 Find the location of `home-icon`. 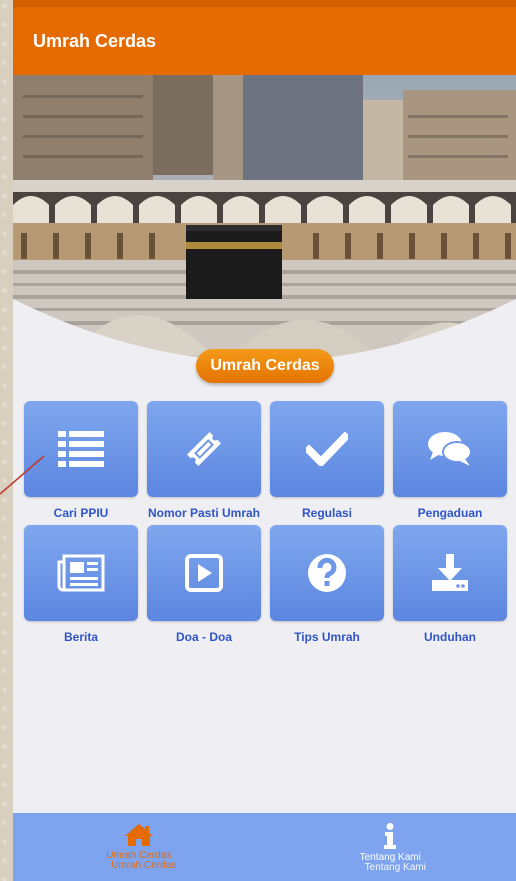

home-icon is located at coordinates (138, 835).